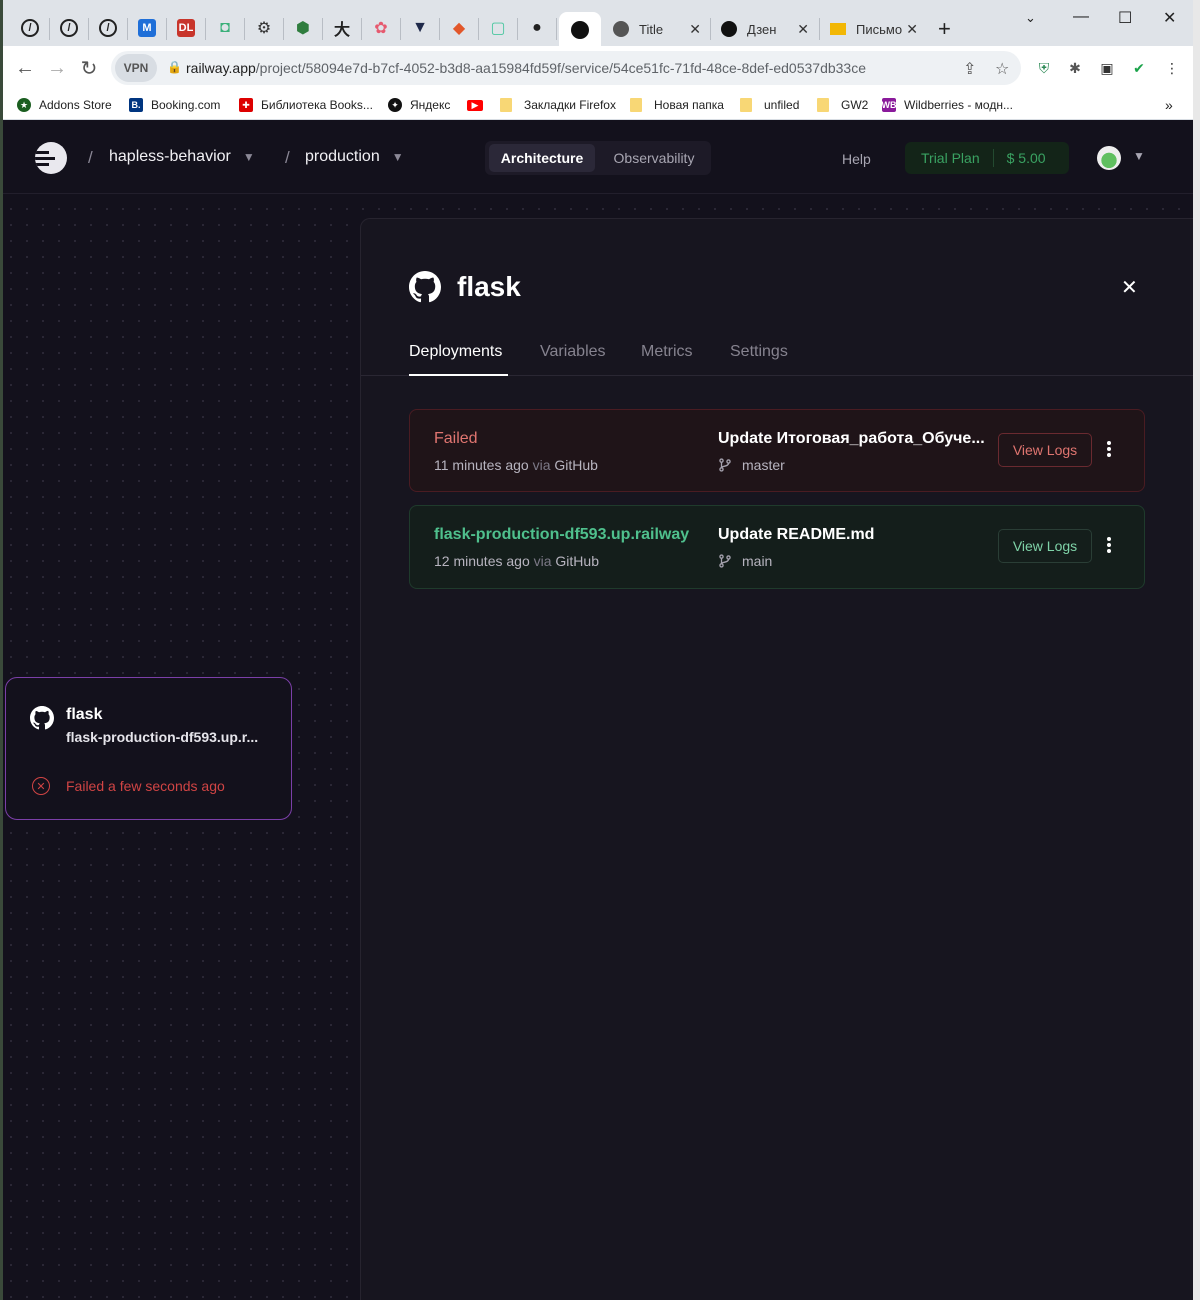 The height and width of the screenshot is (1300, 1200). What do you see at coordinates (1169, 18) in the screenshot?
I see `close-window-button: ✕` at bounding box center [1169, 18].